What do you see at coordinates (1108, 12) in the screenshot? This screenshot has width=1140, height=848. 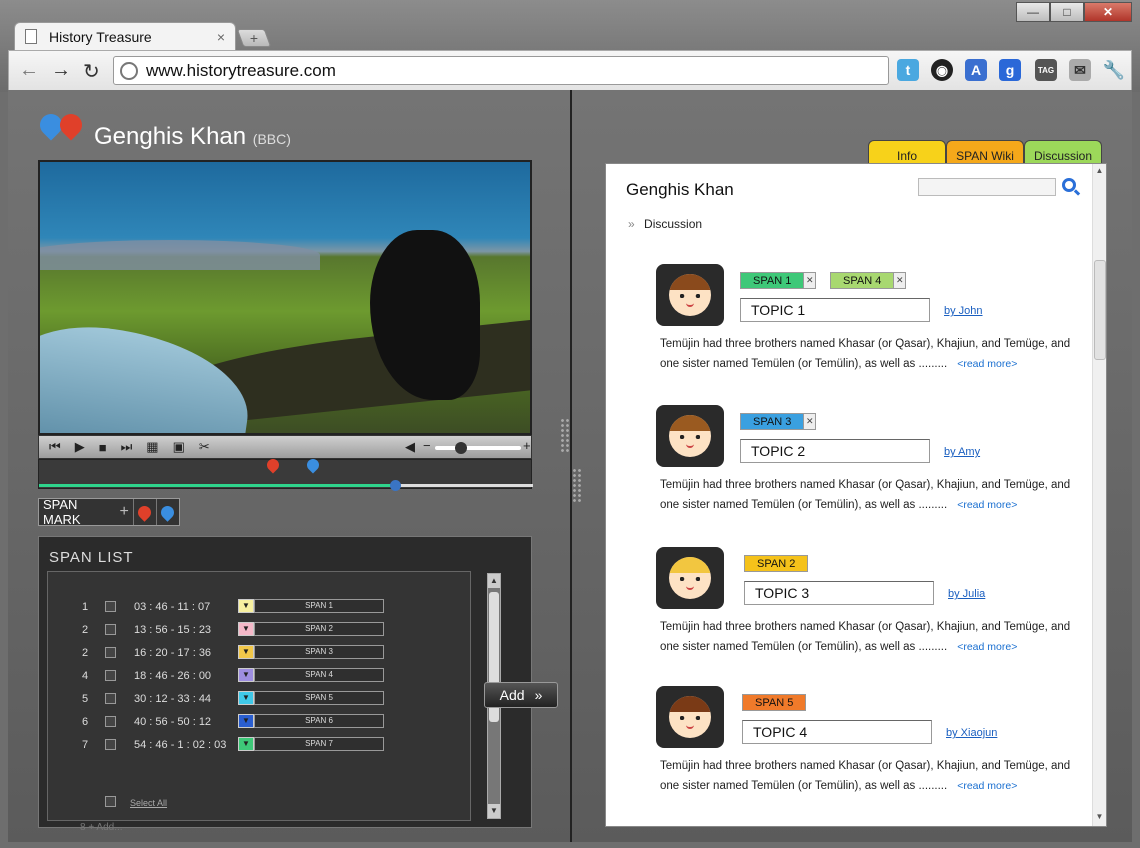 I see `close-window-button: ✕` at bounding box center [1108, 12].